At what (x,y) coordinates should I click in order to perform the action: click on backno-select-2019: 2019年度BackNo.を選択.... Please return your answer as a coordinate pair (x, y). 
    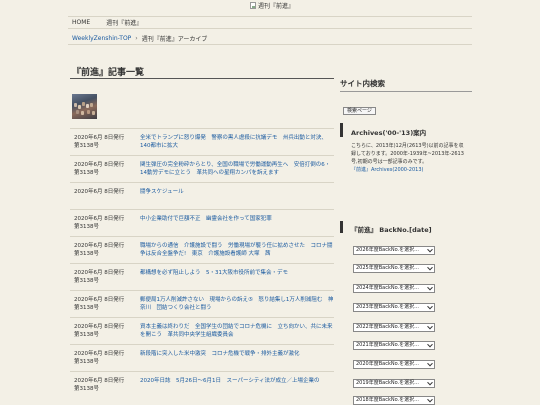
    Looking at the image, I should click on (394, 383).